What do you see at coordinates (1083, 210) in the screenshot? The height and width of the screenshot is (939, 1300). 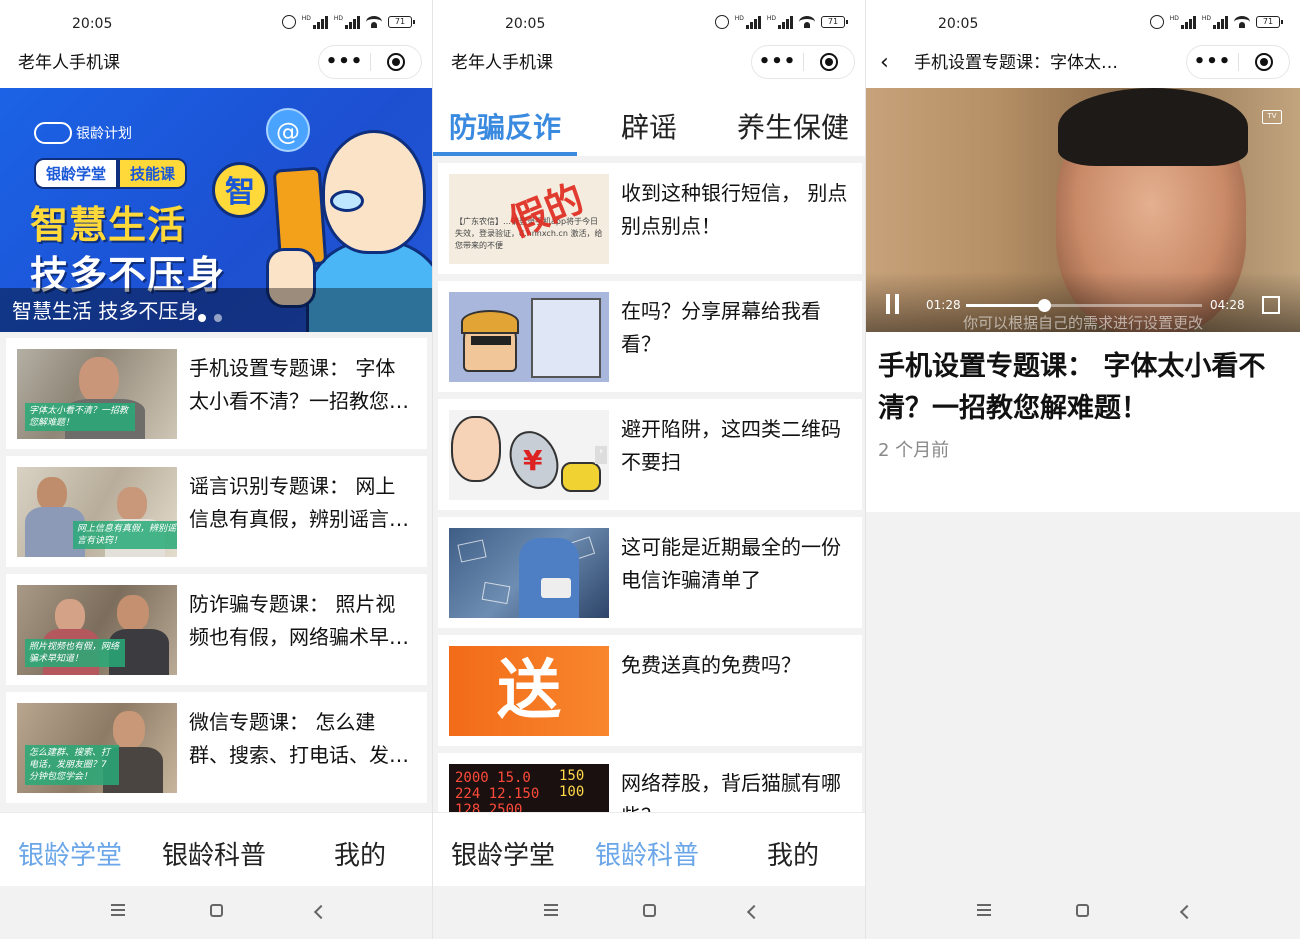 I see `video-player: TV 01:28 04:28 你可以根据自己的需求进行设置更改` at bounding box center [1083, 210].